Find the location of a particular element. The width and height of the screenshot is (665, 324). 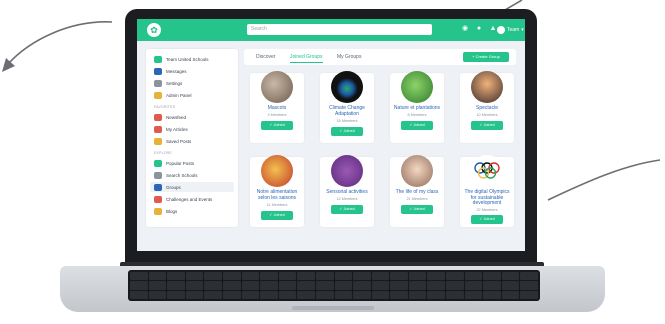

group-name: Mascots is located at coordinates (277, 108).